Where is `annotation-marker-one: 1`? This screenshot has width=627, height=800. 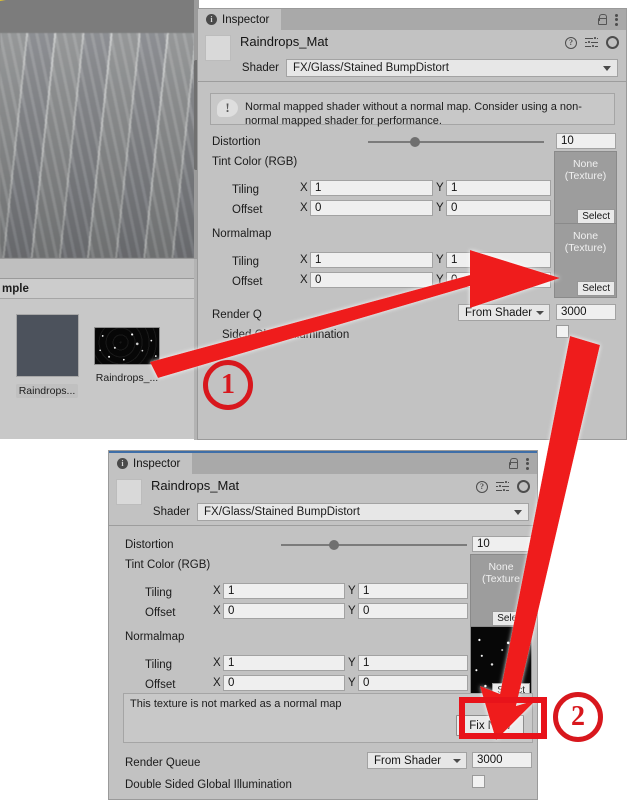
annotation-marker-one: 1 is located at coordinates (228, 385).